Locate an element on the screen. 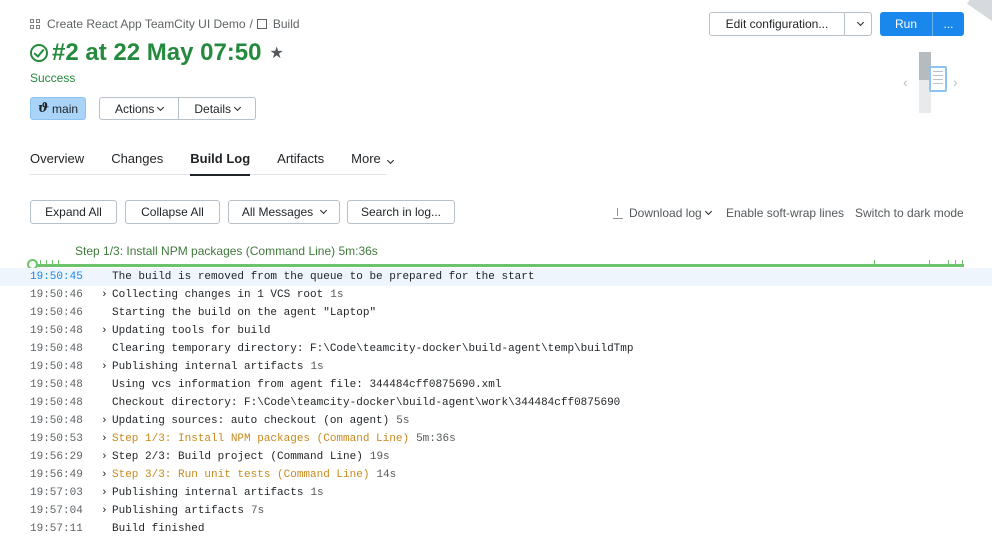 The height and width of the screenshot is (551, 992). log-timestamp: 19:57:04 is located at coordinates (56, 511).